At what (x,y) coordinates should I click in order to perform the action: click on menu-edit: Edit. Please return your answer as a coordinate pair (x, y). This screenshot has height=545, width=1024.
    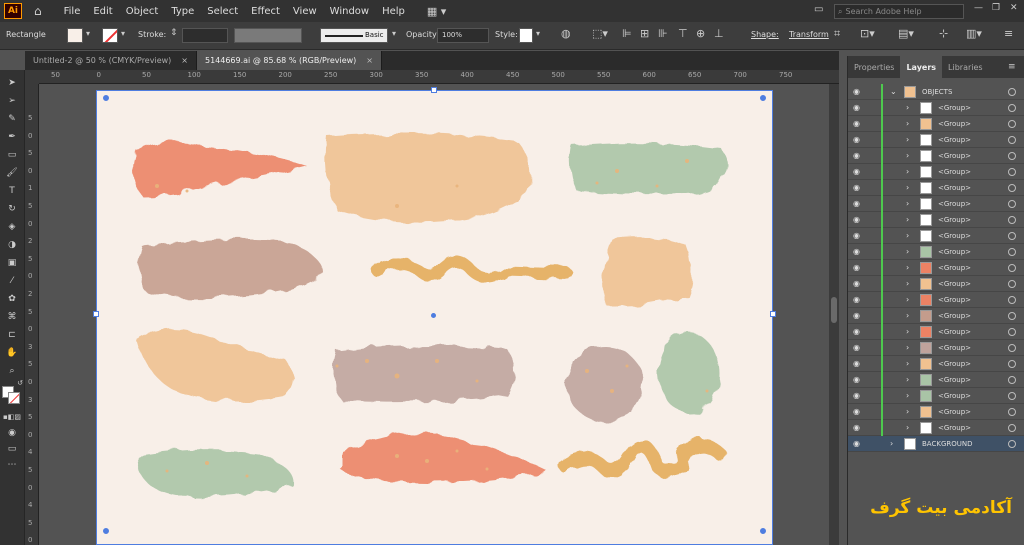
    Looking at the image, I should click on (102, 11).